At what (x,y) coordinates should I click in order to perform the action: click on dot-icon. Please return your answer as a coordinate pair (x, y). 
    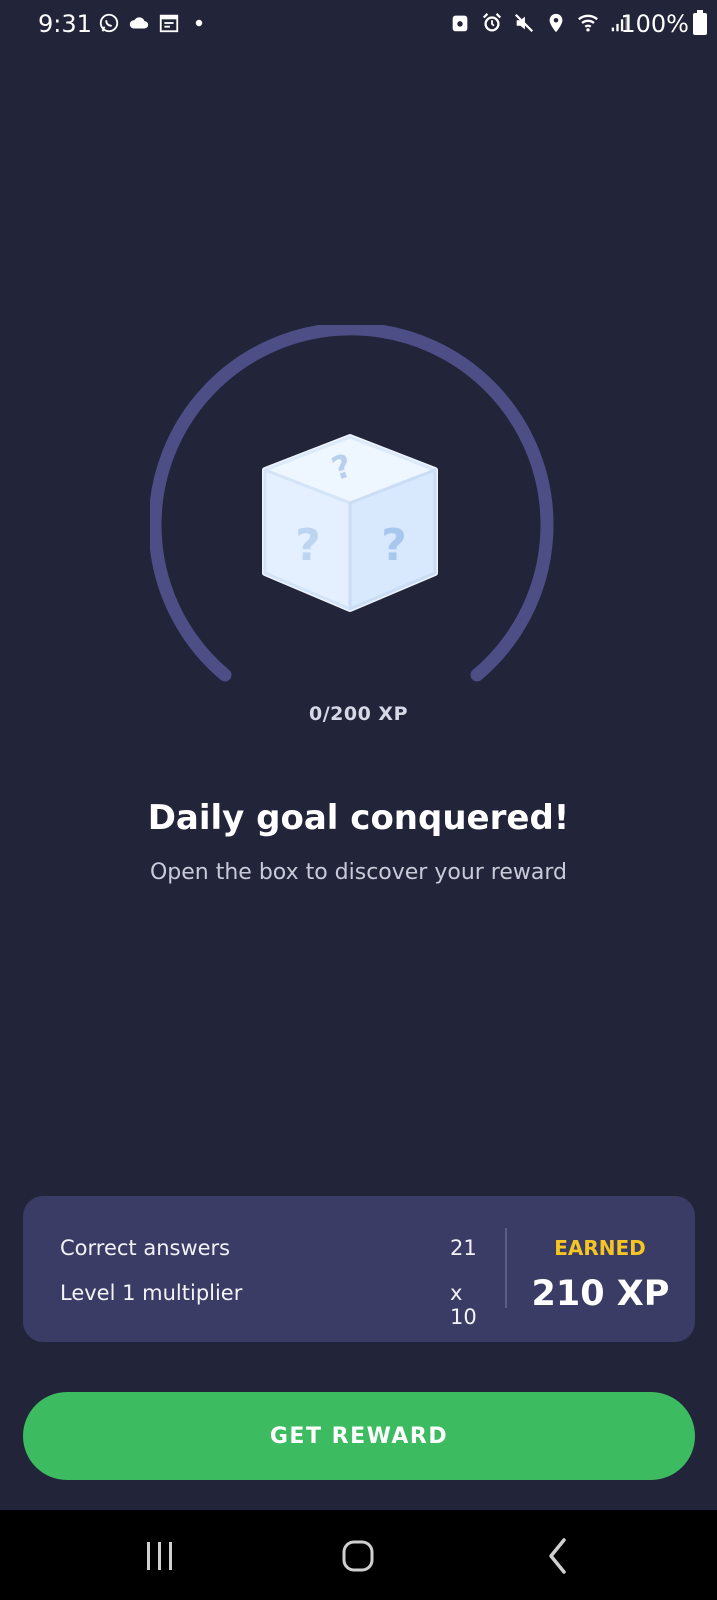
    Looking at the image, I should click on (199, 23).